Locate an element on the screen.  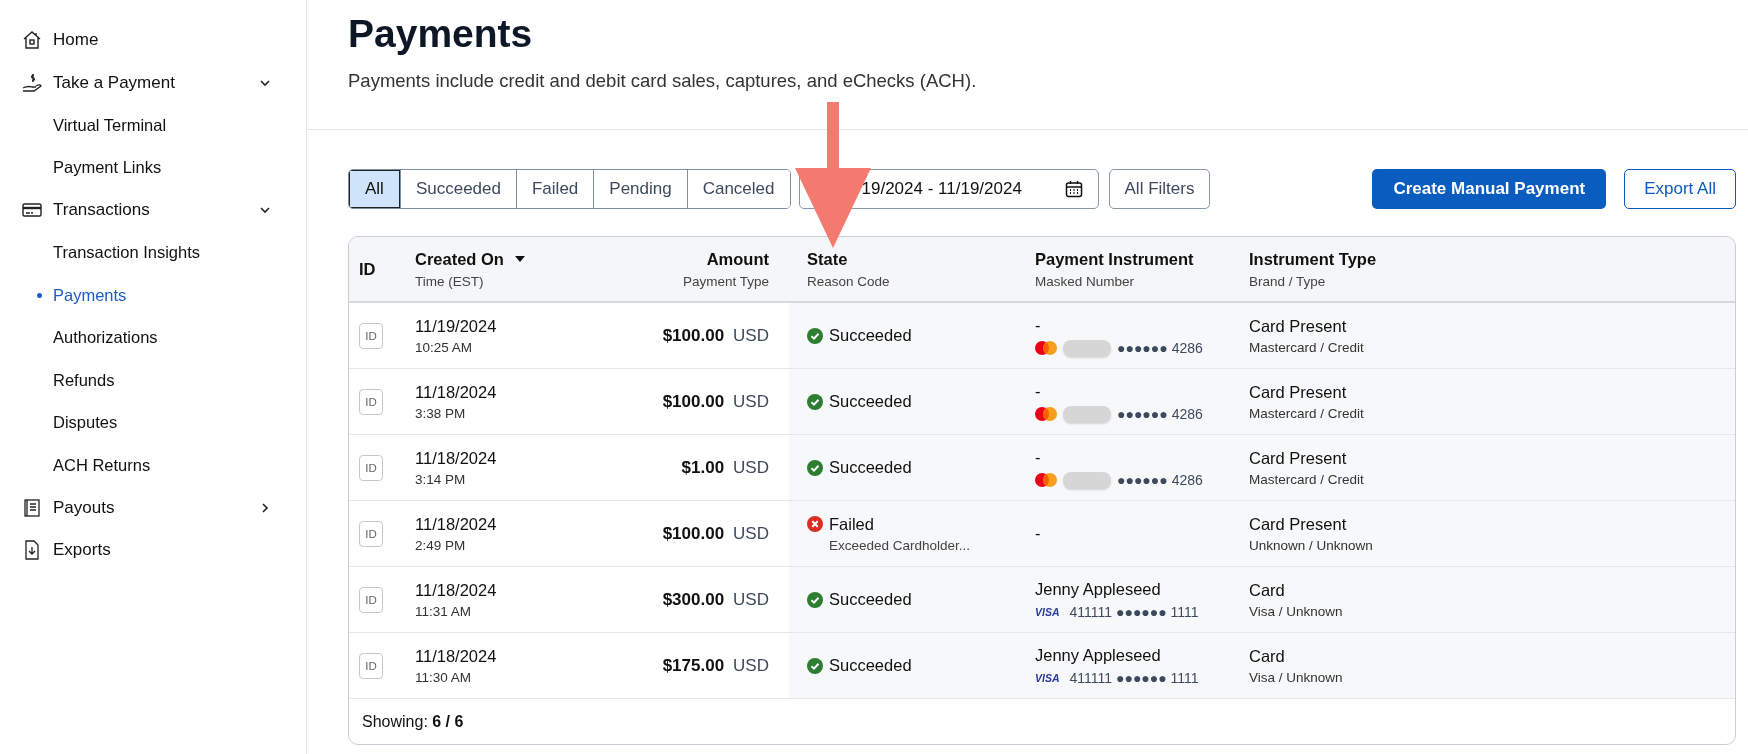
brand-type-text: Visa / Unknown is located at coordinates (1296, 611).